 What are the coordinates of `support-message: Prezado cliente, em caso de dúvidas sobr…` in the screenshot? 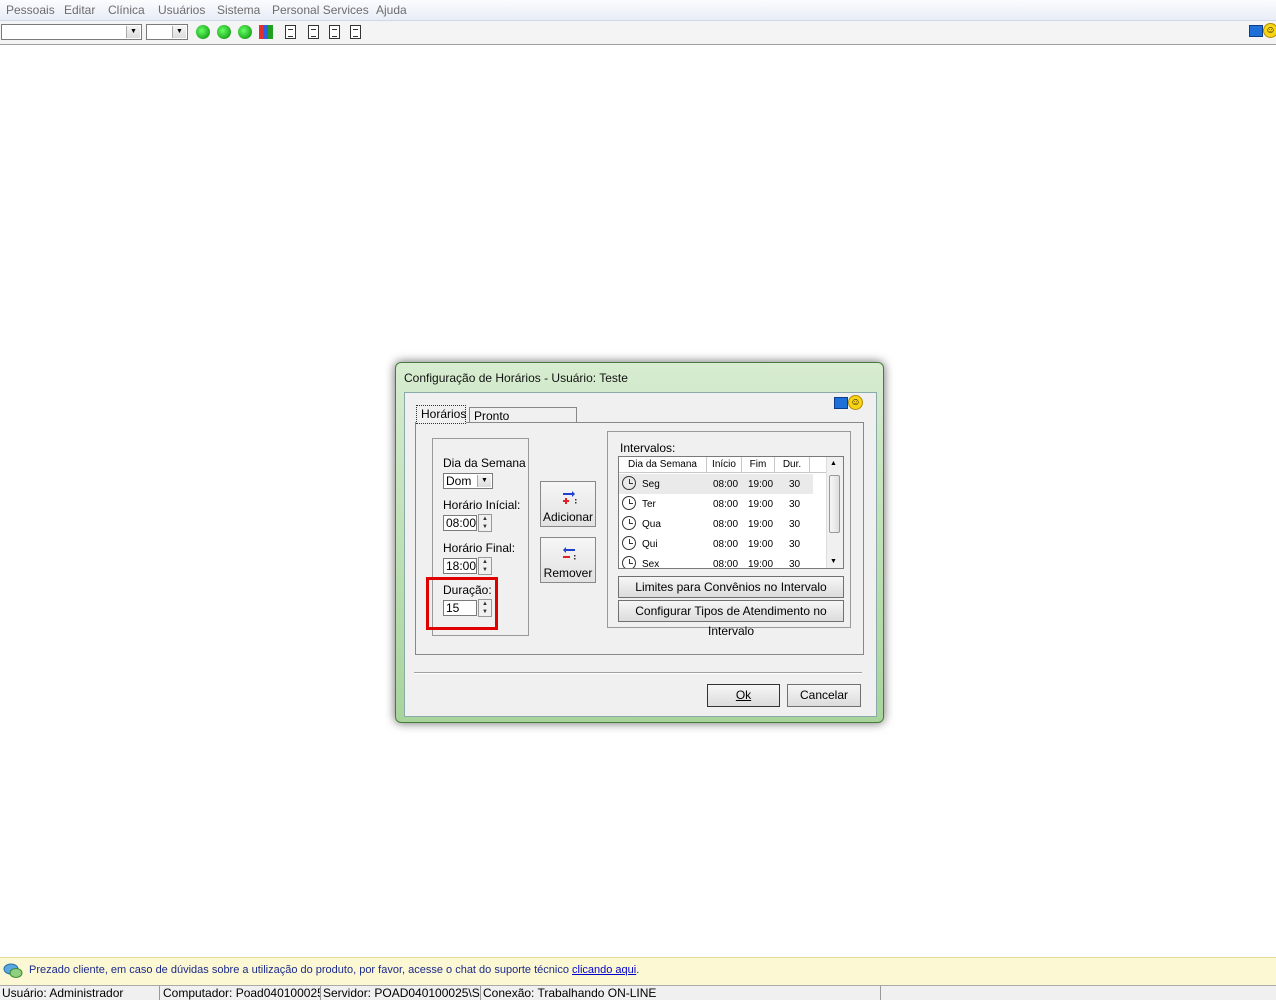 It's located at (334, 970).